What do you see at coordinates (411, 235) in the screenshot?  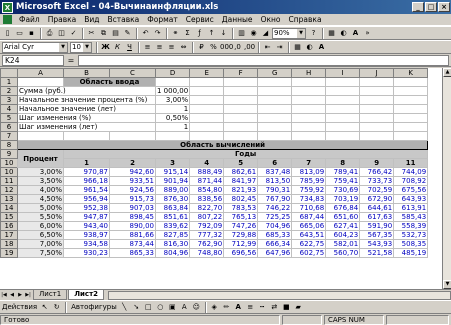 I see `value-cell: 532,73` at bounding box center [411, 235].